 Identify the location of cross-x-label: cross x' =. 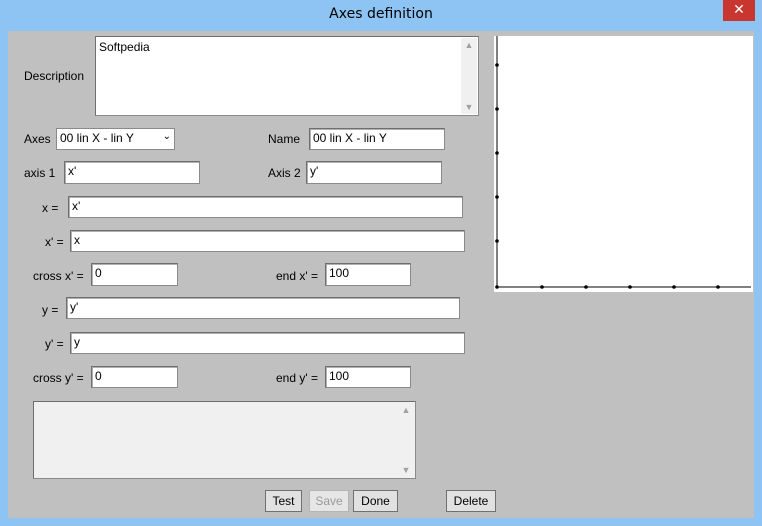
(58, 276).